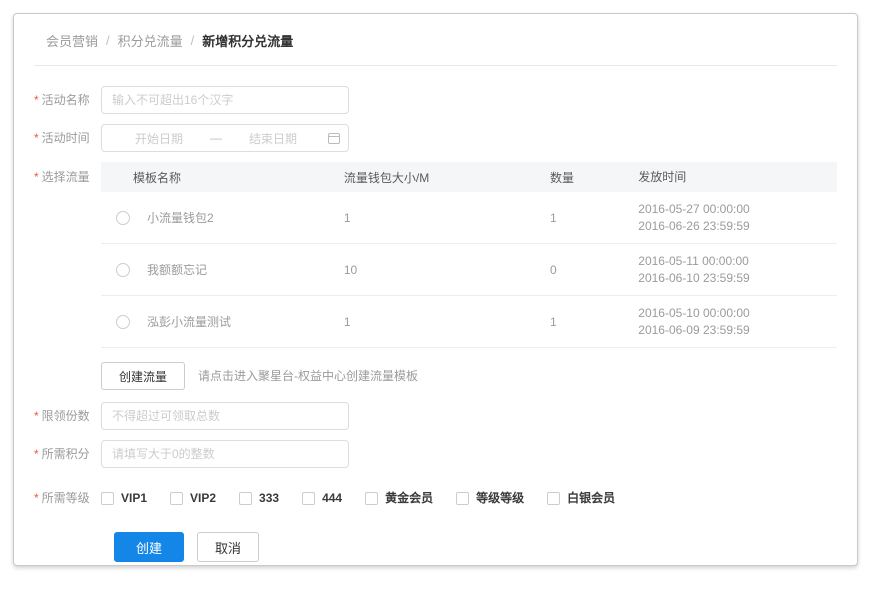  Describe the element at coordinates (67, 498) in the screenshot. I see `levels-label: * 所需等级` at that location.